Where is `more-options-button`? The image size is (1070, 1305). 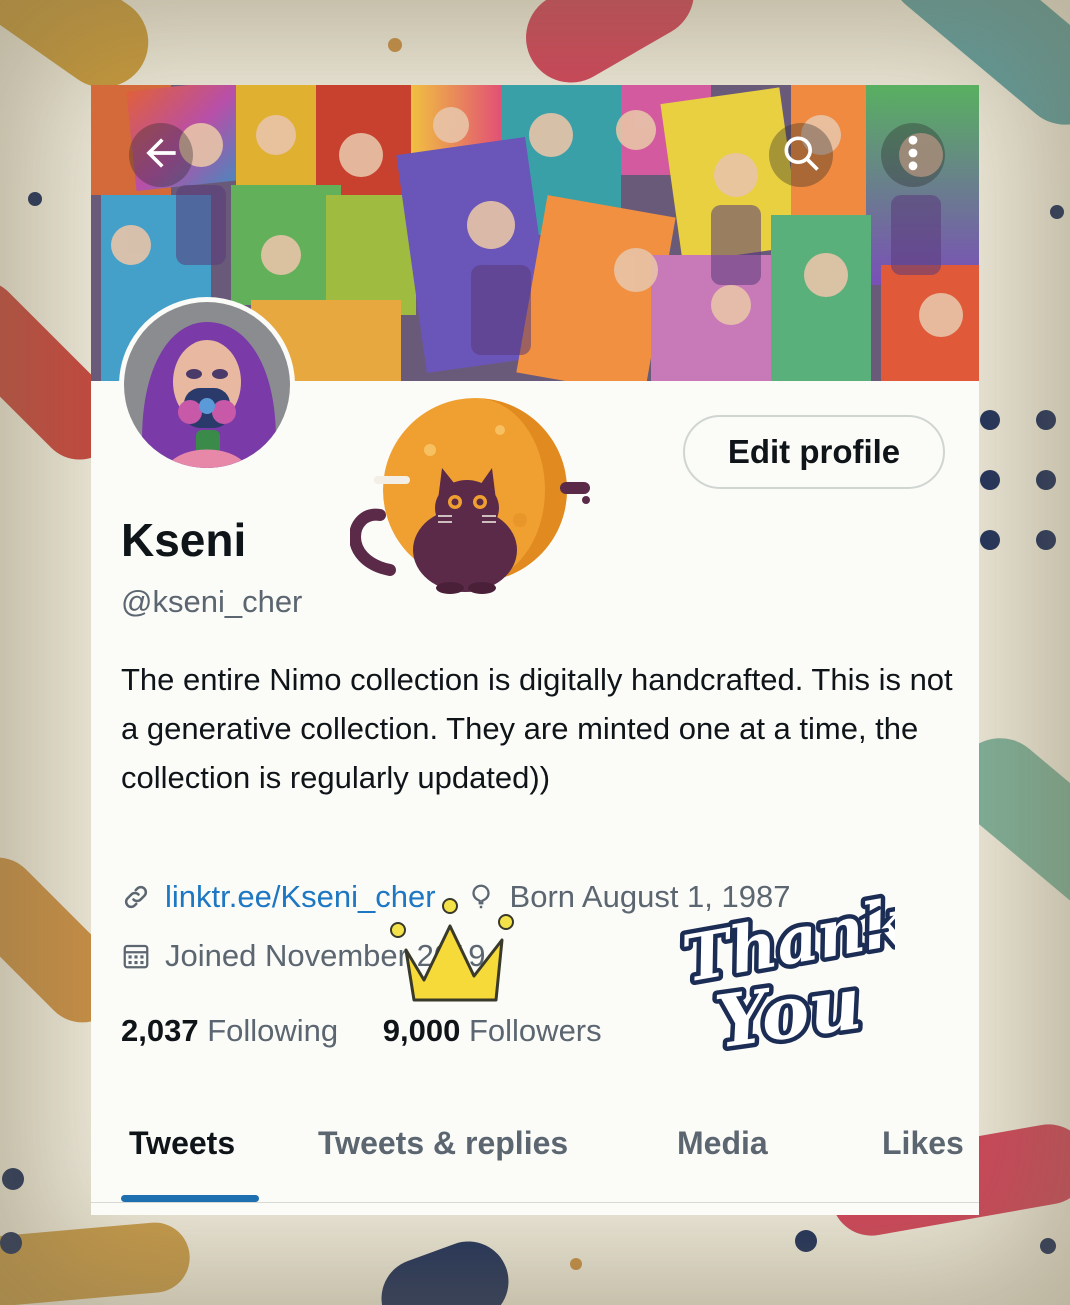 more-options-button is located at coordinates (913, 155).